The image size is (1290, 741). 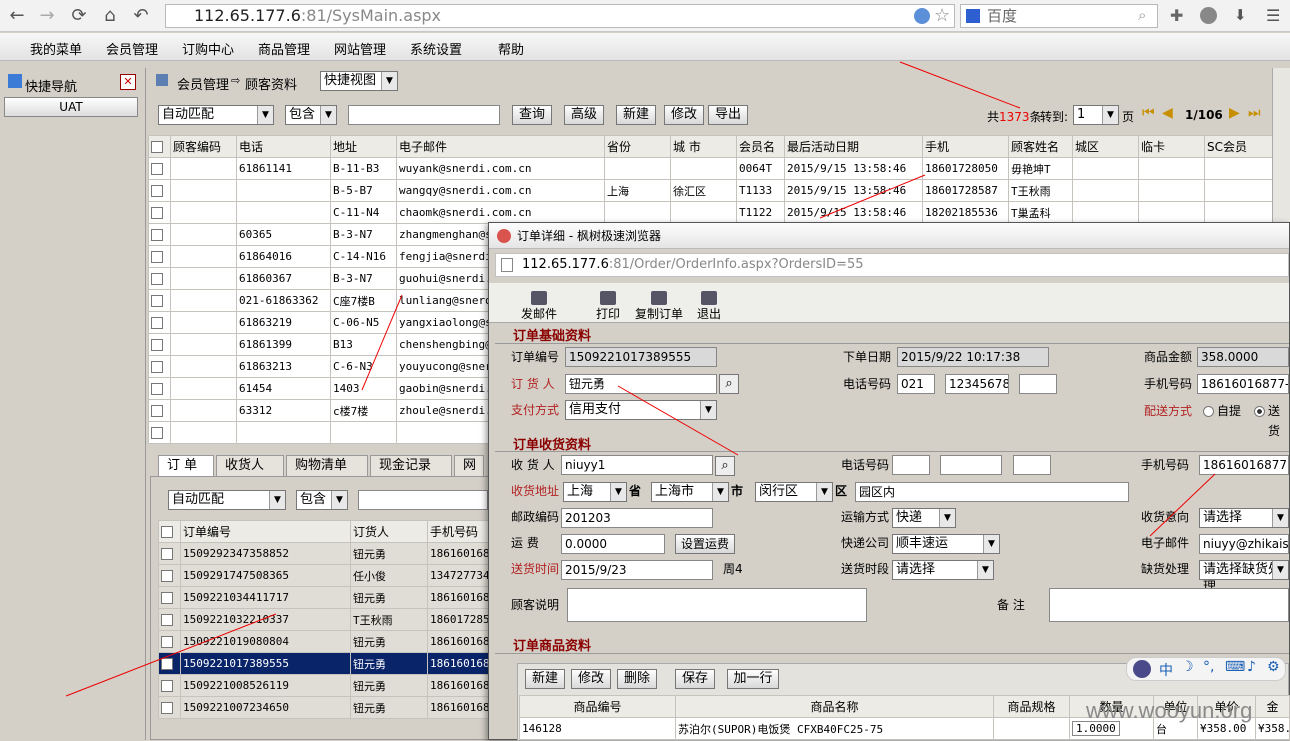 I want to click on last-page-icon: ⏭, so click(x=1254, y=113).